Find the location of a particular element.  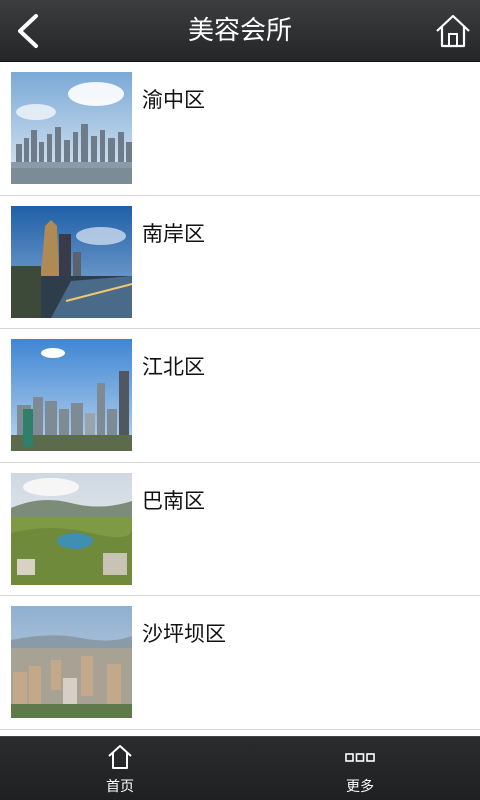

home-button is located at coordinates (453, 31).